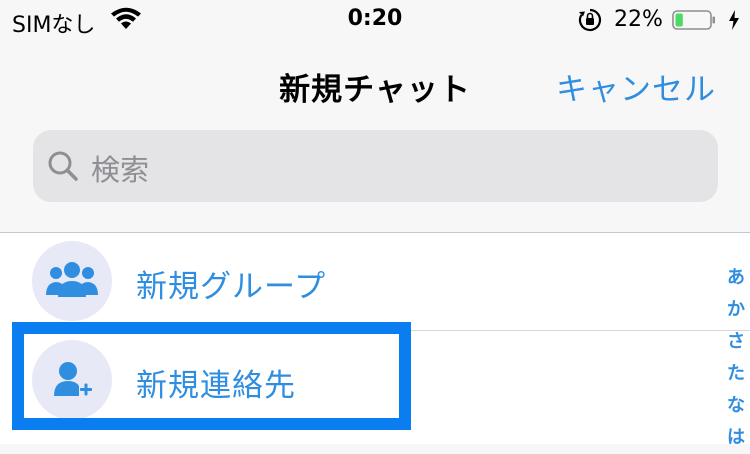 The image size is (750, 454). What do you see at coordinates (736, 342) in the screenshot?
I see `index-letter: さ` at bounding box center [736, 342].